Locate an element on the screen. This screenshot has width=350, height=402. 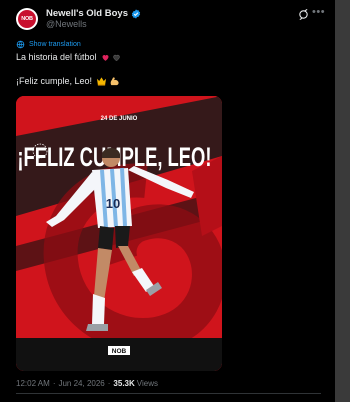
verified-badge-icon is located at coordinates (136, 13).